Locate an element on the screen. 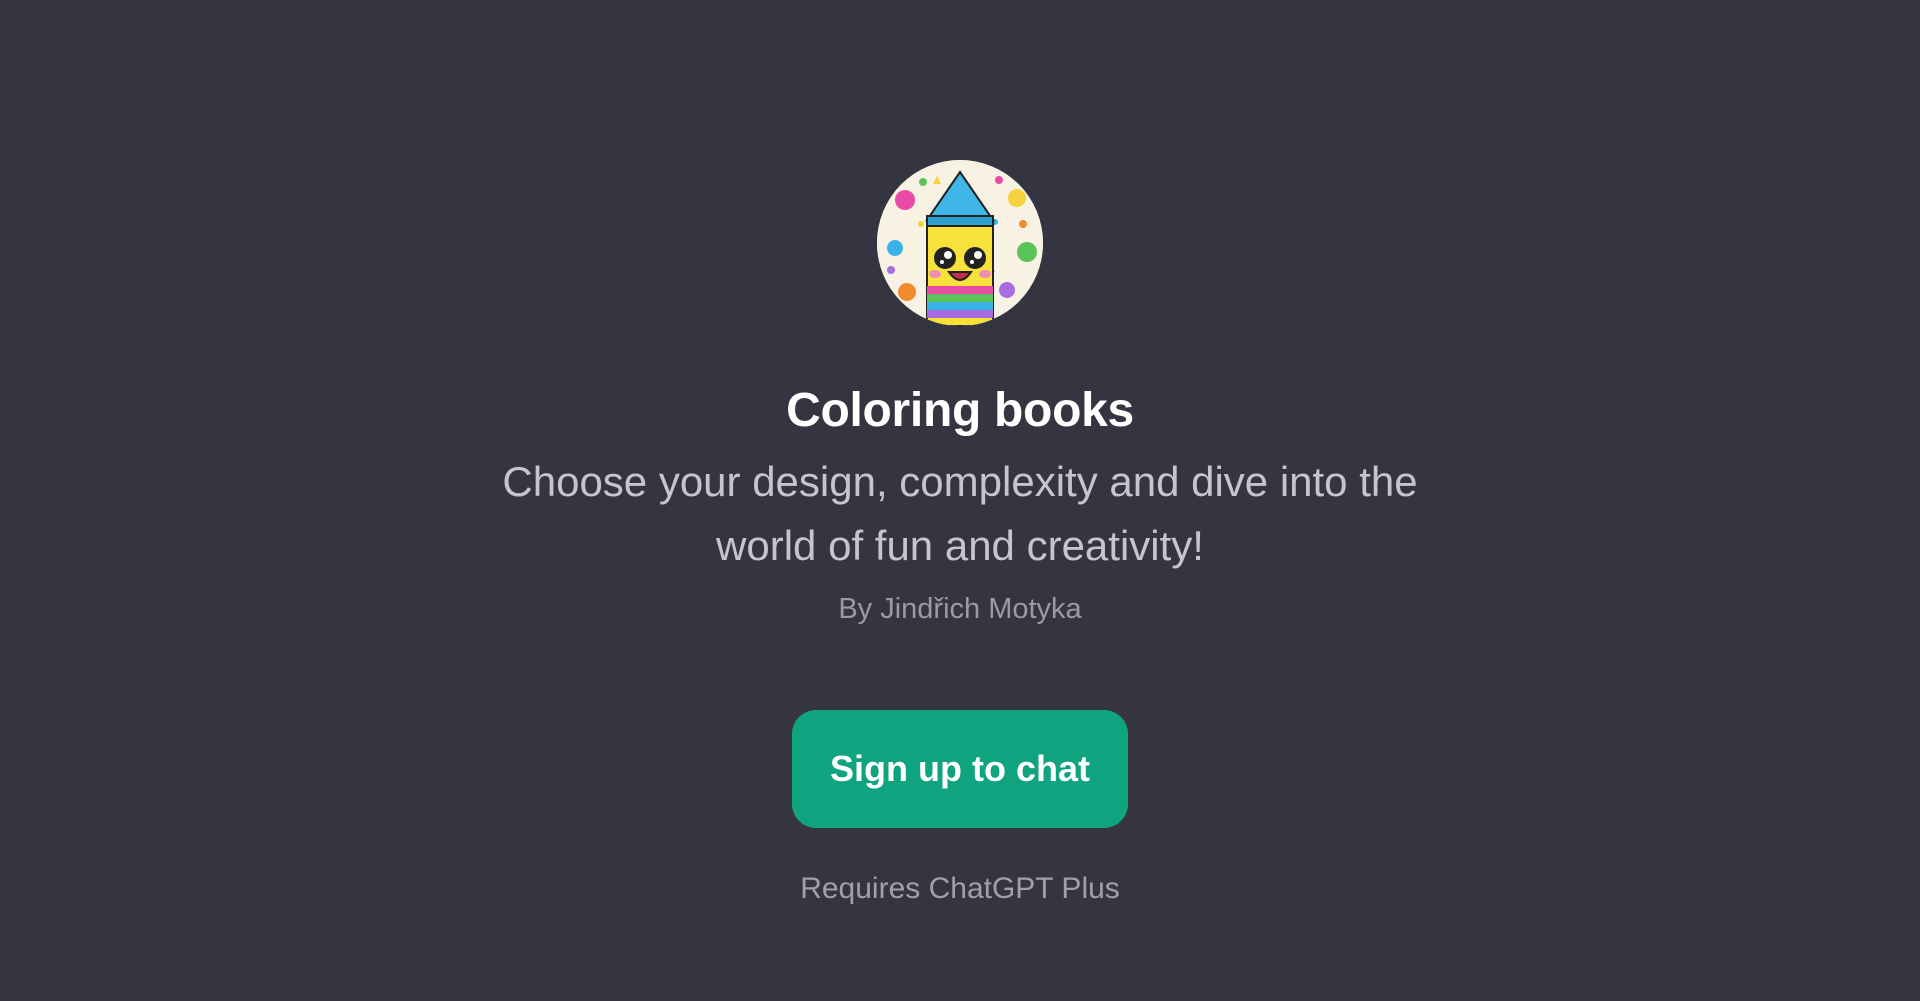  sign-up-button: Sign up to chat is located at coordinates (960, 769).